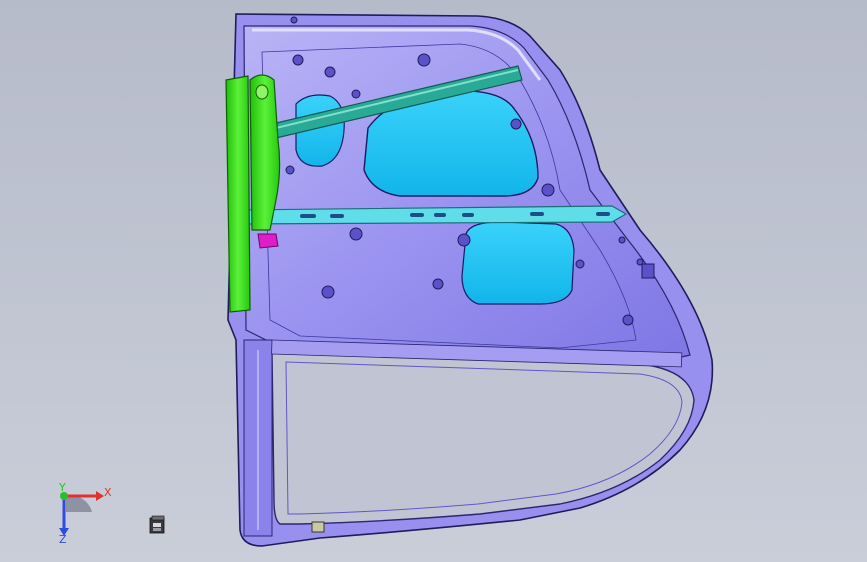 Image resolution: width=867 pixels, height=562 pixels. What do you see at coordinates (518, 263) in the screenshot?
I see `lower-access-hole` at bounding box center [518, 263].